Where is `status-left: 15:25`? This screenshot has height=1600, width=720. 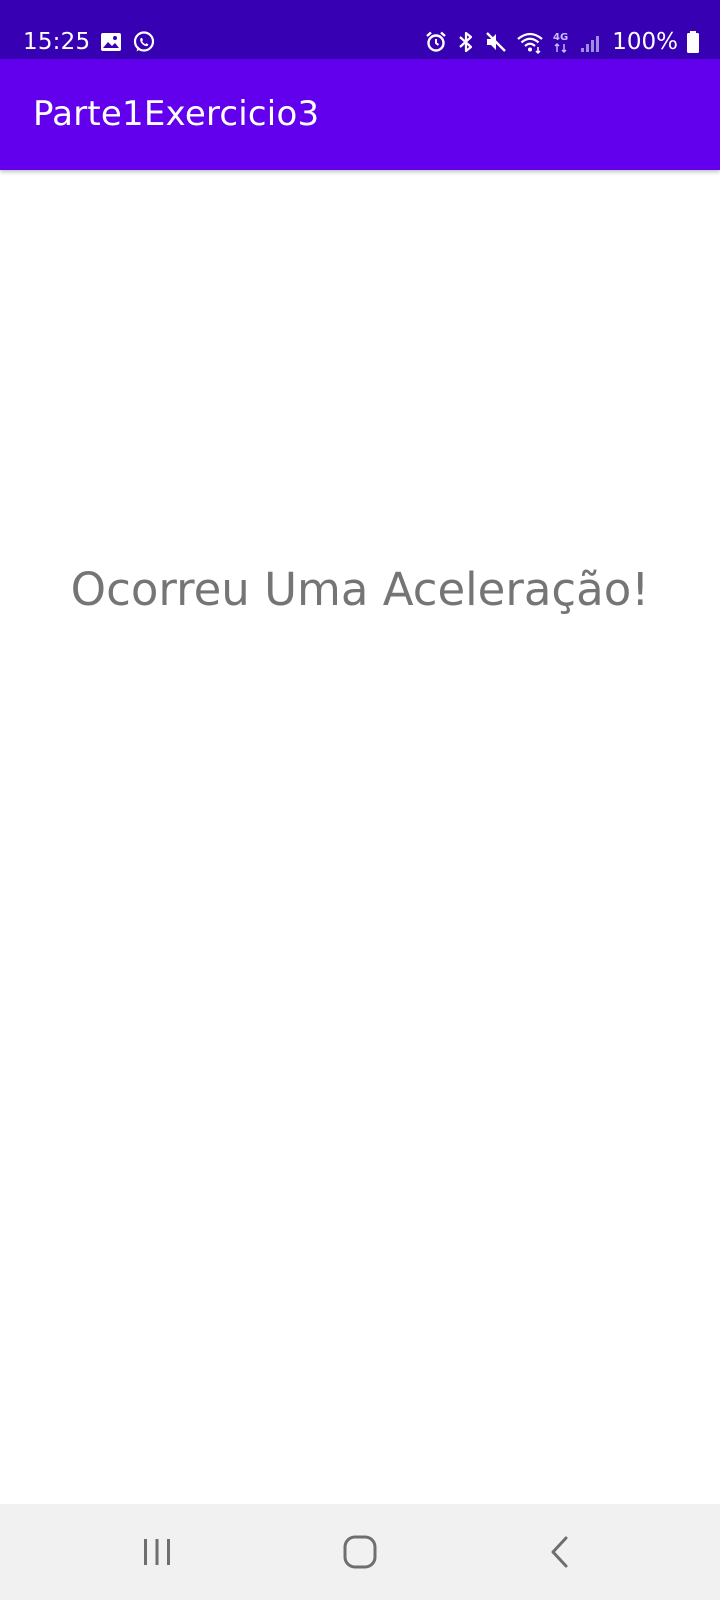
status-left: 15:25 is located at coordinates (89, 42).